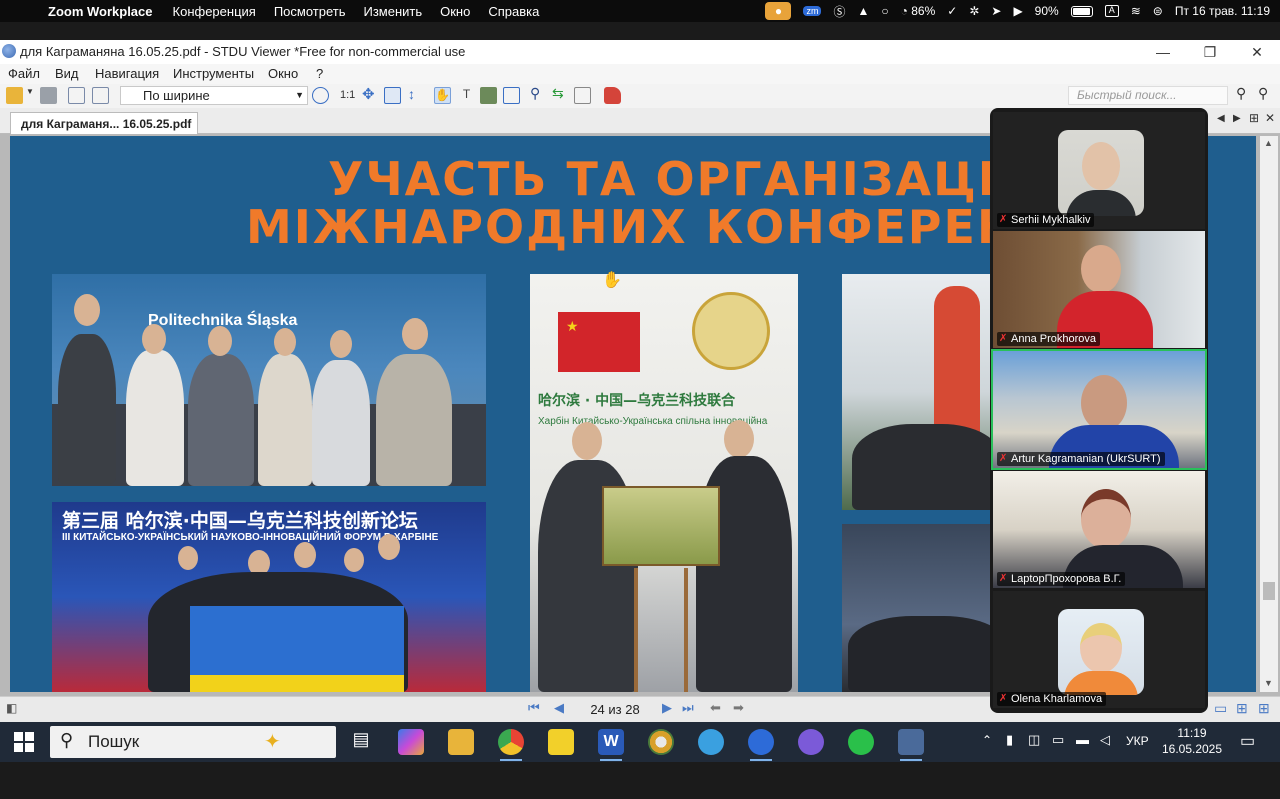  What do you see at coordinates (320, 95) in the screenshot?
I see `zoom-in-icon` at bounding box center [320, 95].